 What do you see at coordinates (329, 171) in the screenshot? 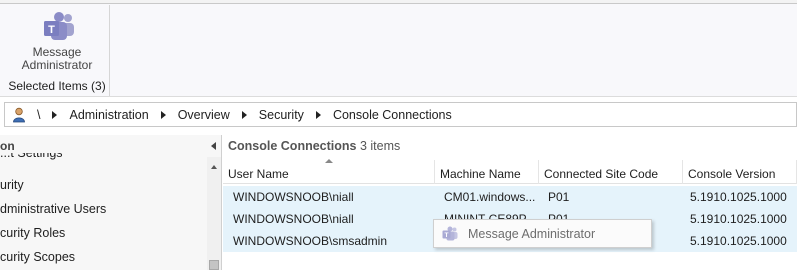
I see `column-header-user-name: User Name` at bounding box center [329, 171].